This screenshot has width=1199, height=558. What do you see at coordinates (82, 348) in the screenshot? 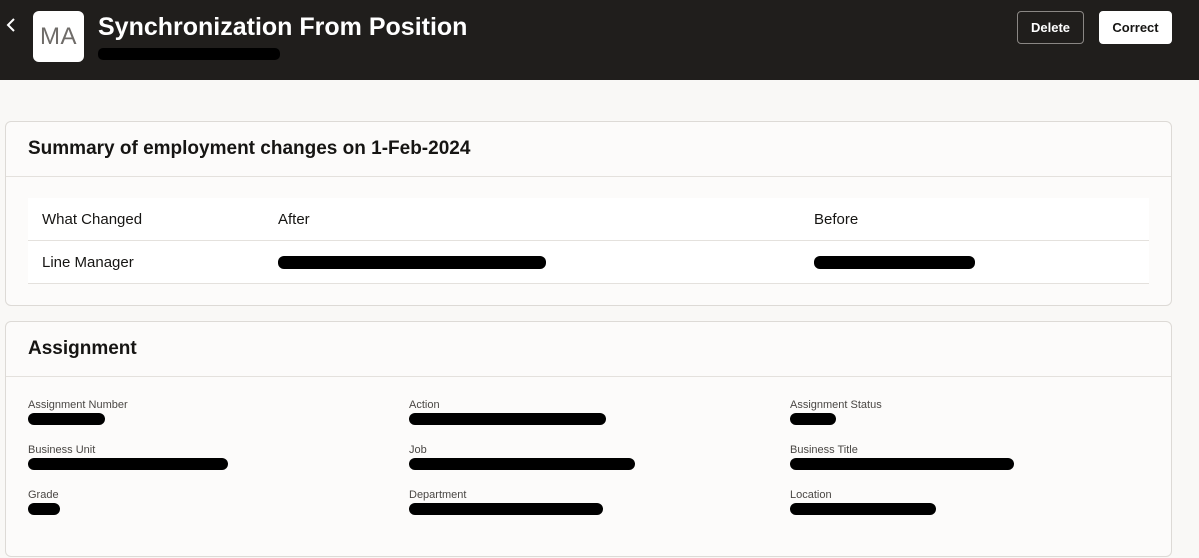
I see `assignment-title: Assignment` at bounding box center [82, 348].